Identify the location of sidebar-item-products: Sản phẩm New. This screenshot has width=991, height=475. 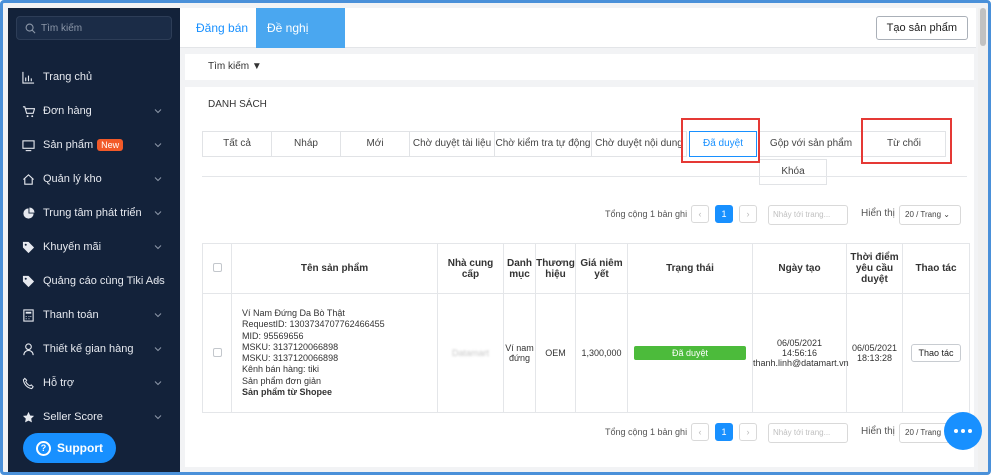
(94, 145).